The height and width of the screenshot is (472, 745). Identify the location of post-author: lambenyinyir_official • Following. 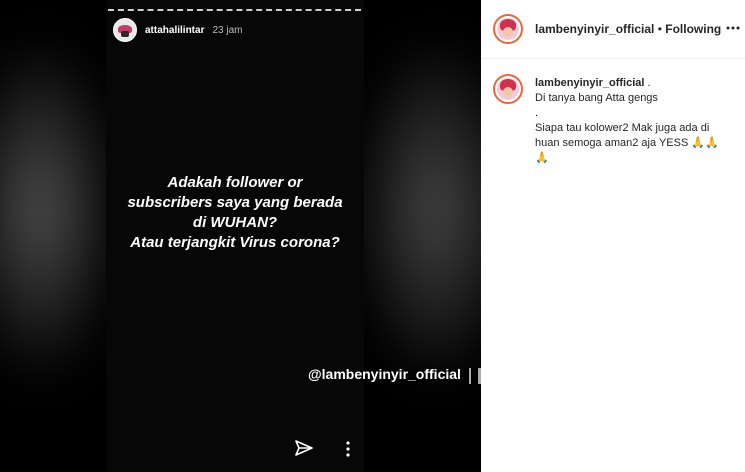
(628, 29).